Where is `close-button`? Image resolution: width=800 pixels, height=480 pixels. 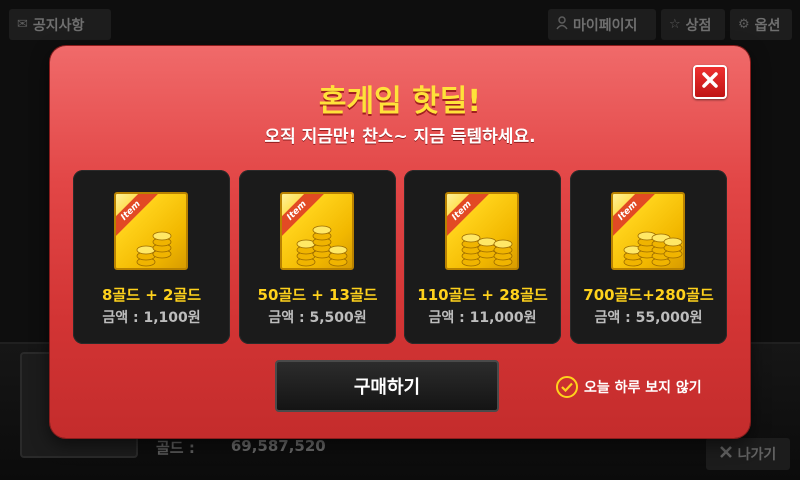 close-button is located at coordinates (710, 82).